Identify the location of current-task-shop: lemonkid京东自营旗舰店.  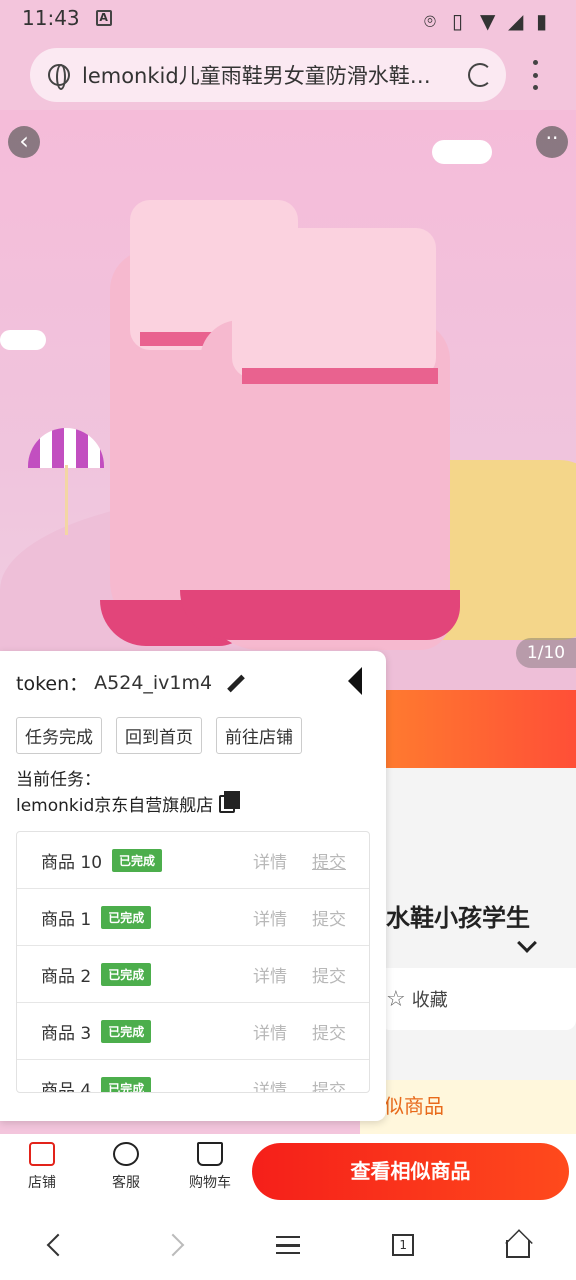
(128, 803).